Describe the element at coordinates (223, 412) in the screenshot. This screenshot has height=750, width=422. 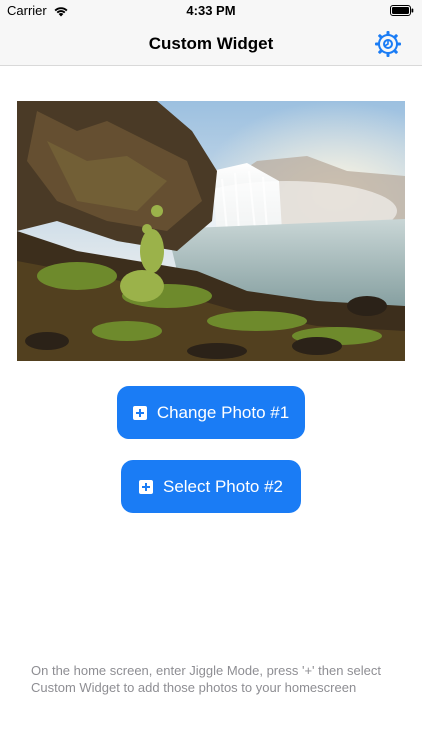
I see `change-photo-1-label: Change Photo #1` at that location.